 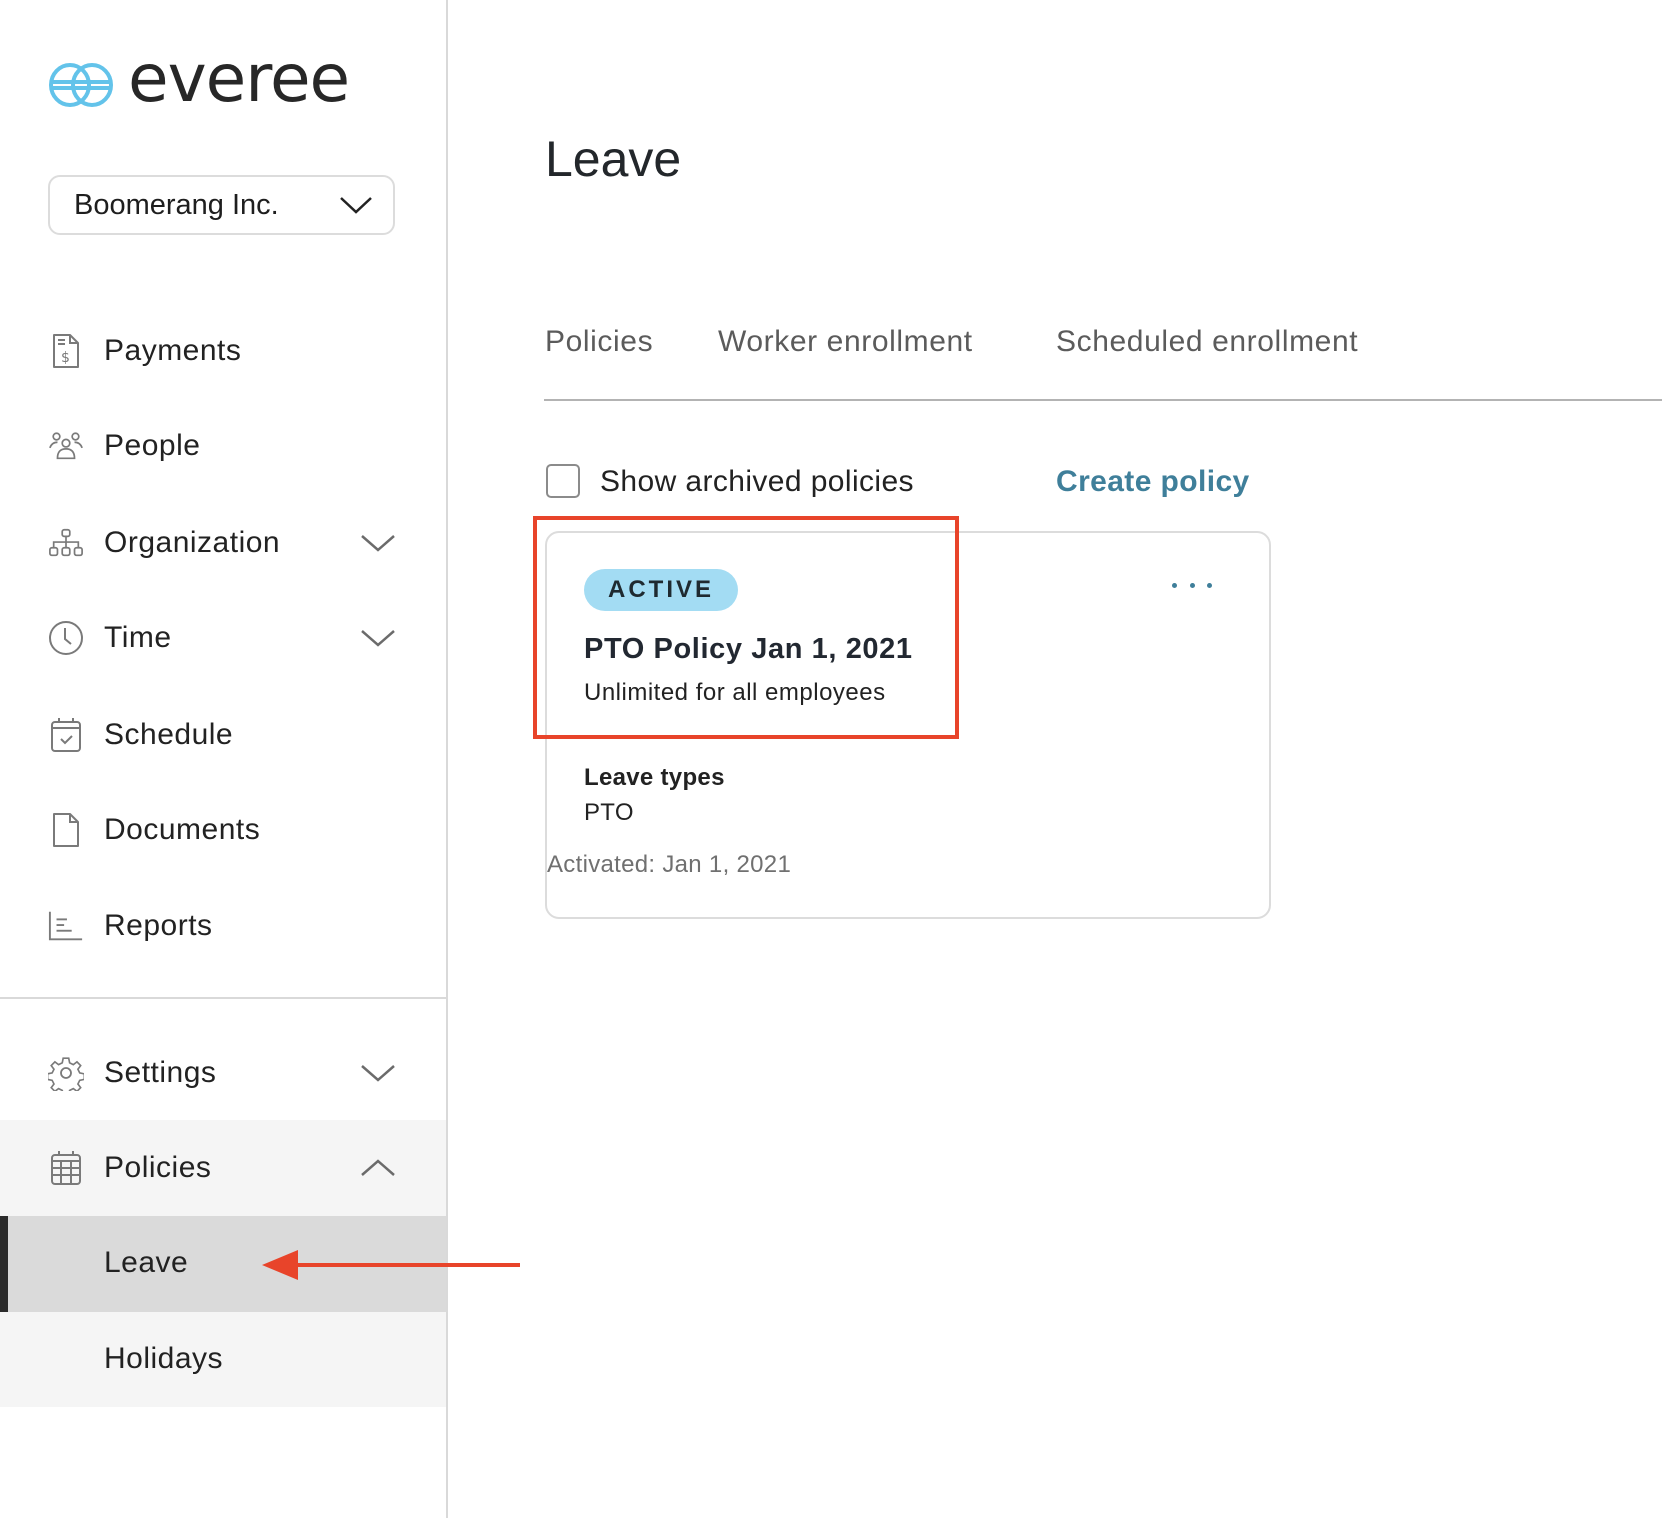 I want to click on everee-logo: everee, so click(x=199, y=80).